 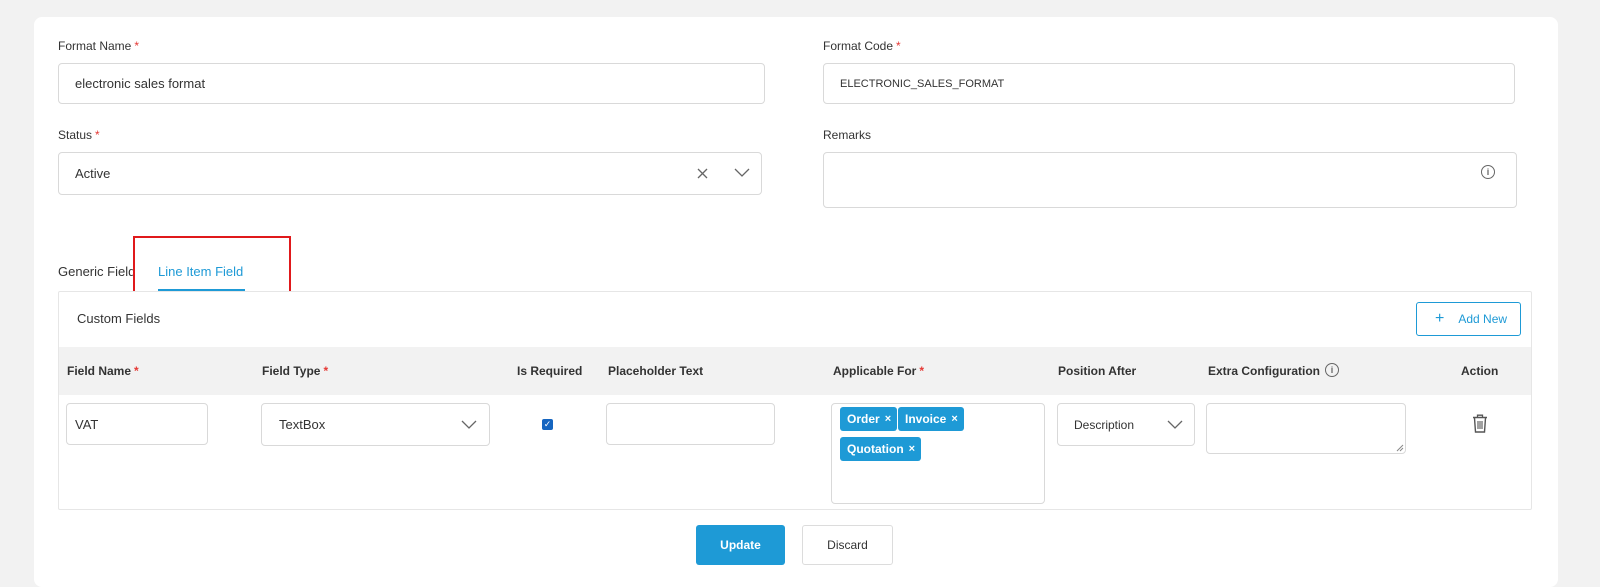 I want to click on format-name-input: electronic sales format, so click(x=411, y=83).